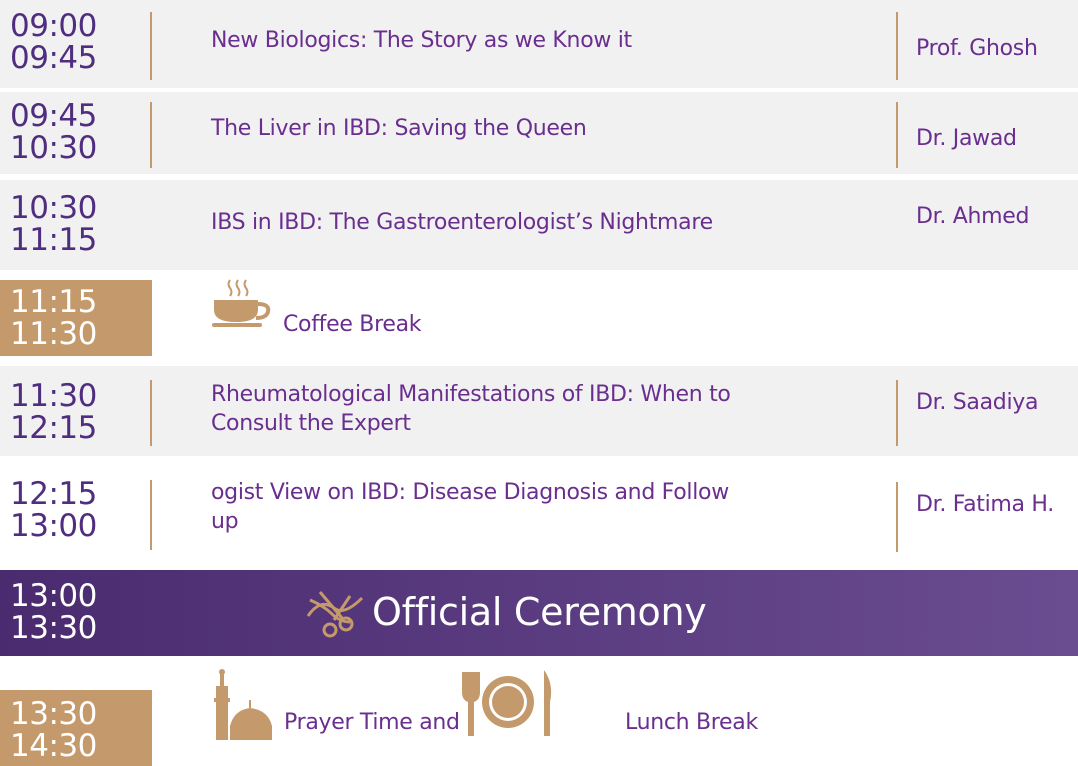  I want to click on end-time: 09:45, so click(53, 58).